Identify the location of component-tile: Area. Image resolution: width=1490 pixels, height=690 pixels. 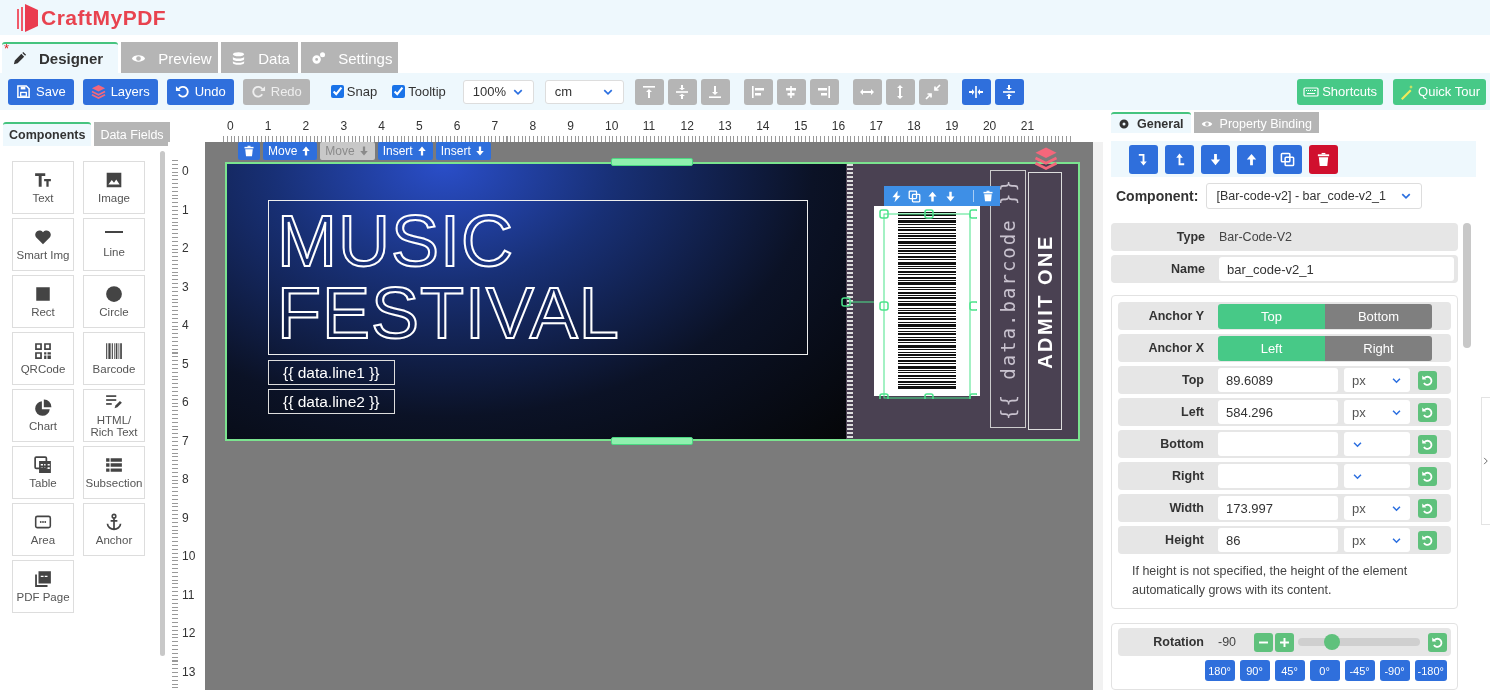
(43, 529).